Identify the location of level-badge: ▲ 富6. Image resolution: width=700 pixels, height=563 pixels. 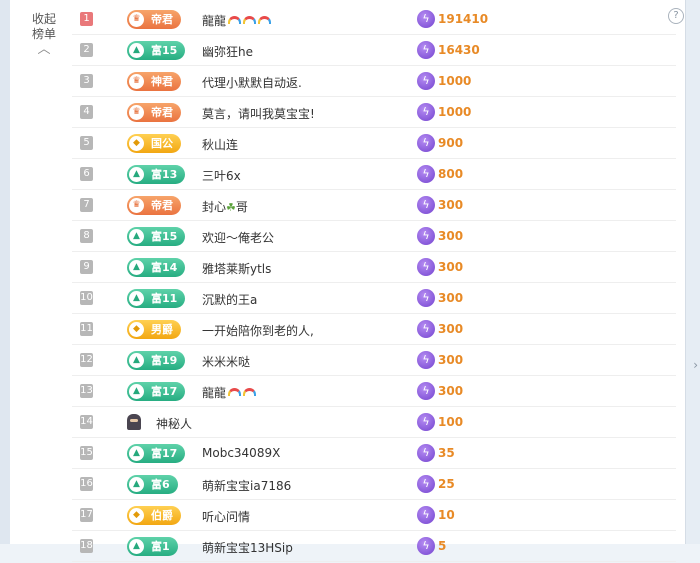
(152, 484).